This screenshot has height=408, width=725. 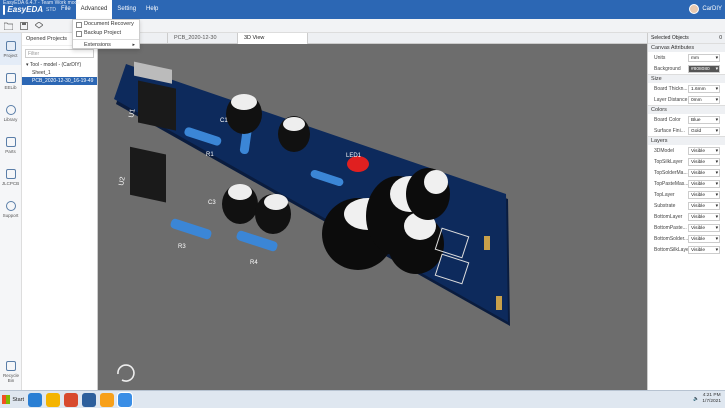 What do you see at coordinates (152, 9) in the screenshot?
I see `menu-help: Help` at bounding box center [152, 9].